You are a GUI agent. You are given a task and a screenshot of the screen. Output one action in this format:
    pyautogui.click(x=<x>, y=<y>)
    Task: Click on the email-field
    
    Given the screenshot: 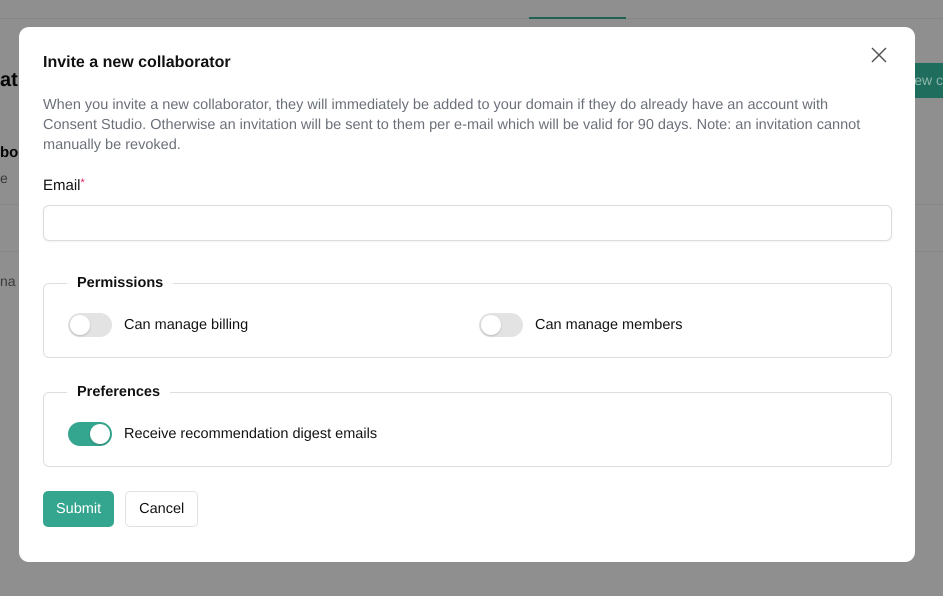 What is the action you would take?
    pyautogui.click(x=467, y=223)
    